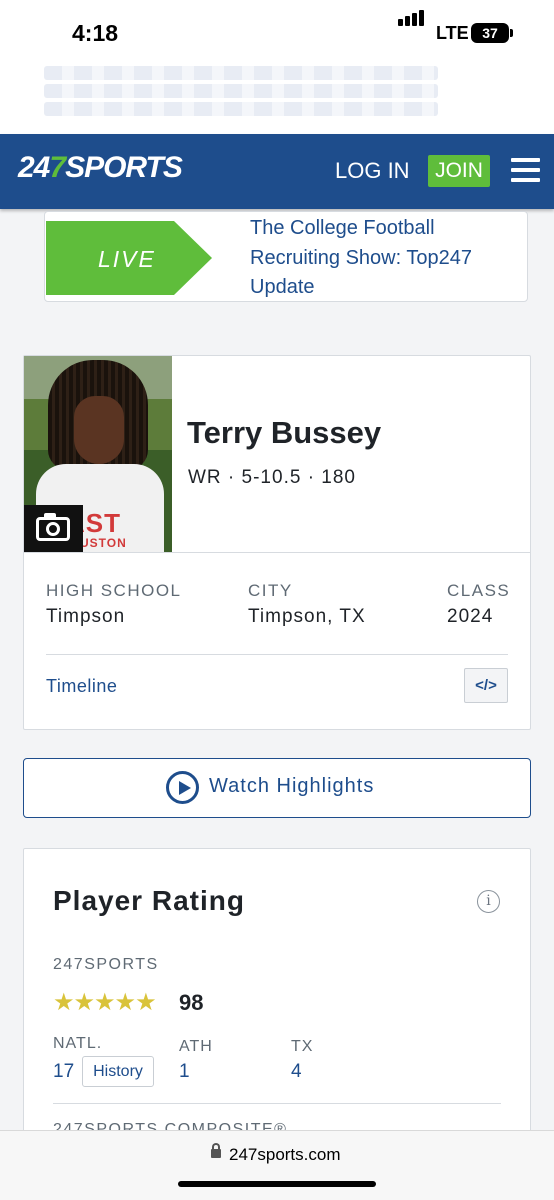  Describe the element at coordinates (95, 33) in the screenshot. I see `status-time: 4:18` at that location.